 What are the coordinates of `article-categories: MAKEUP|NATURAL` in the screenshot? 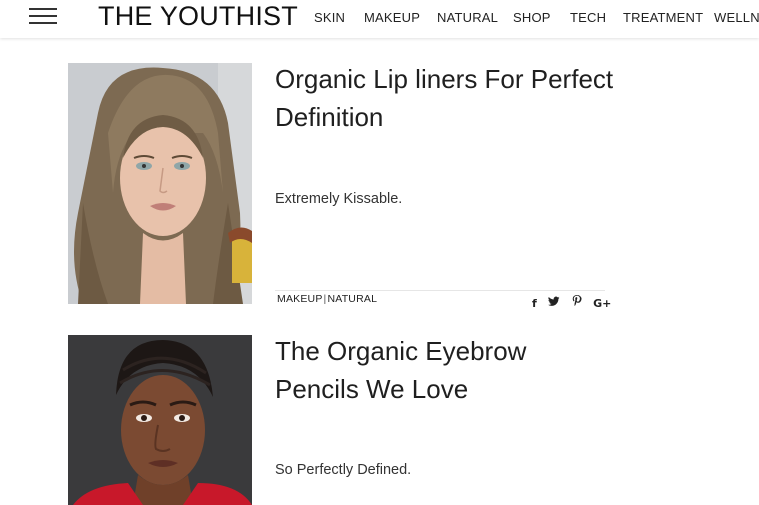 It's located at (327, 299).